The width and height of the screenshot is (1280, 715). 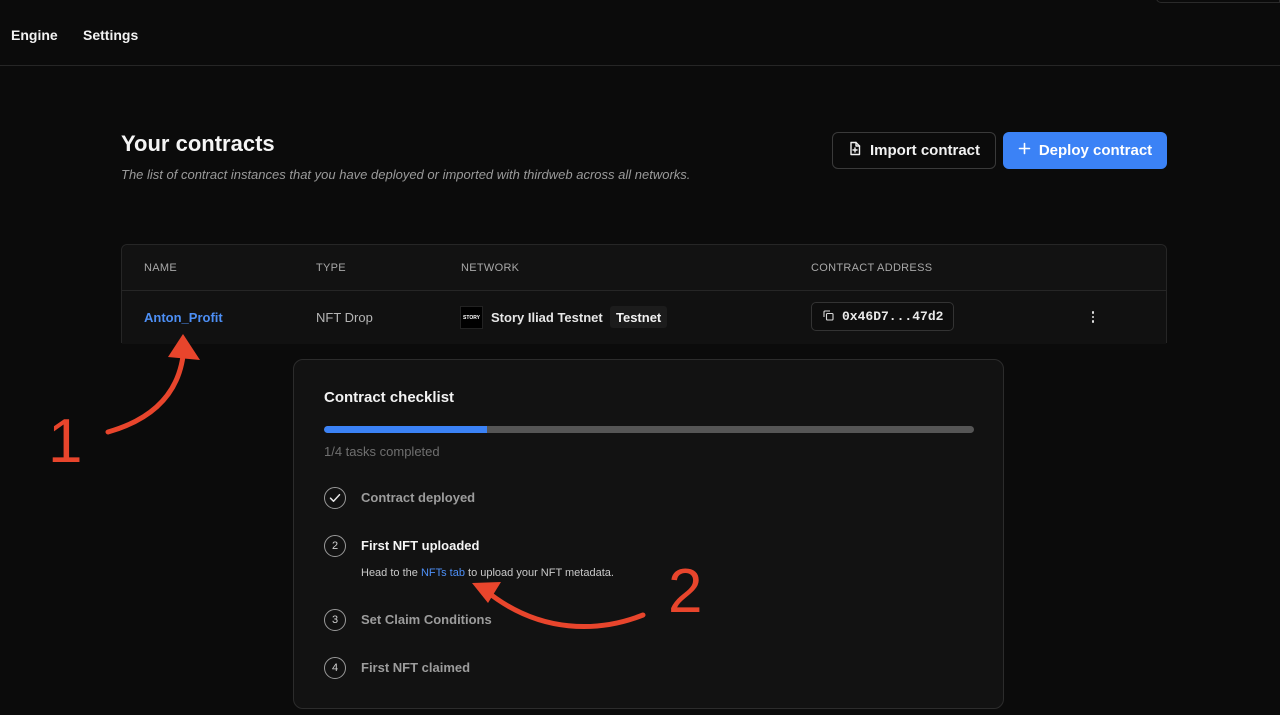 I want to click on deploy-contract-button: Deploy contract, so click(x=1085, y=150).